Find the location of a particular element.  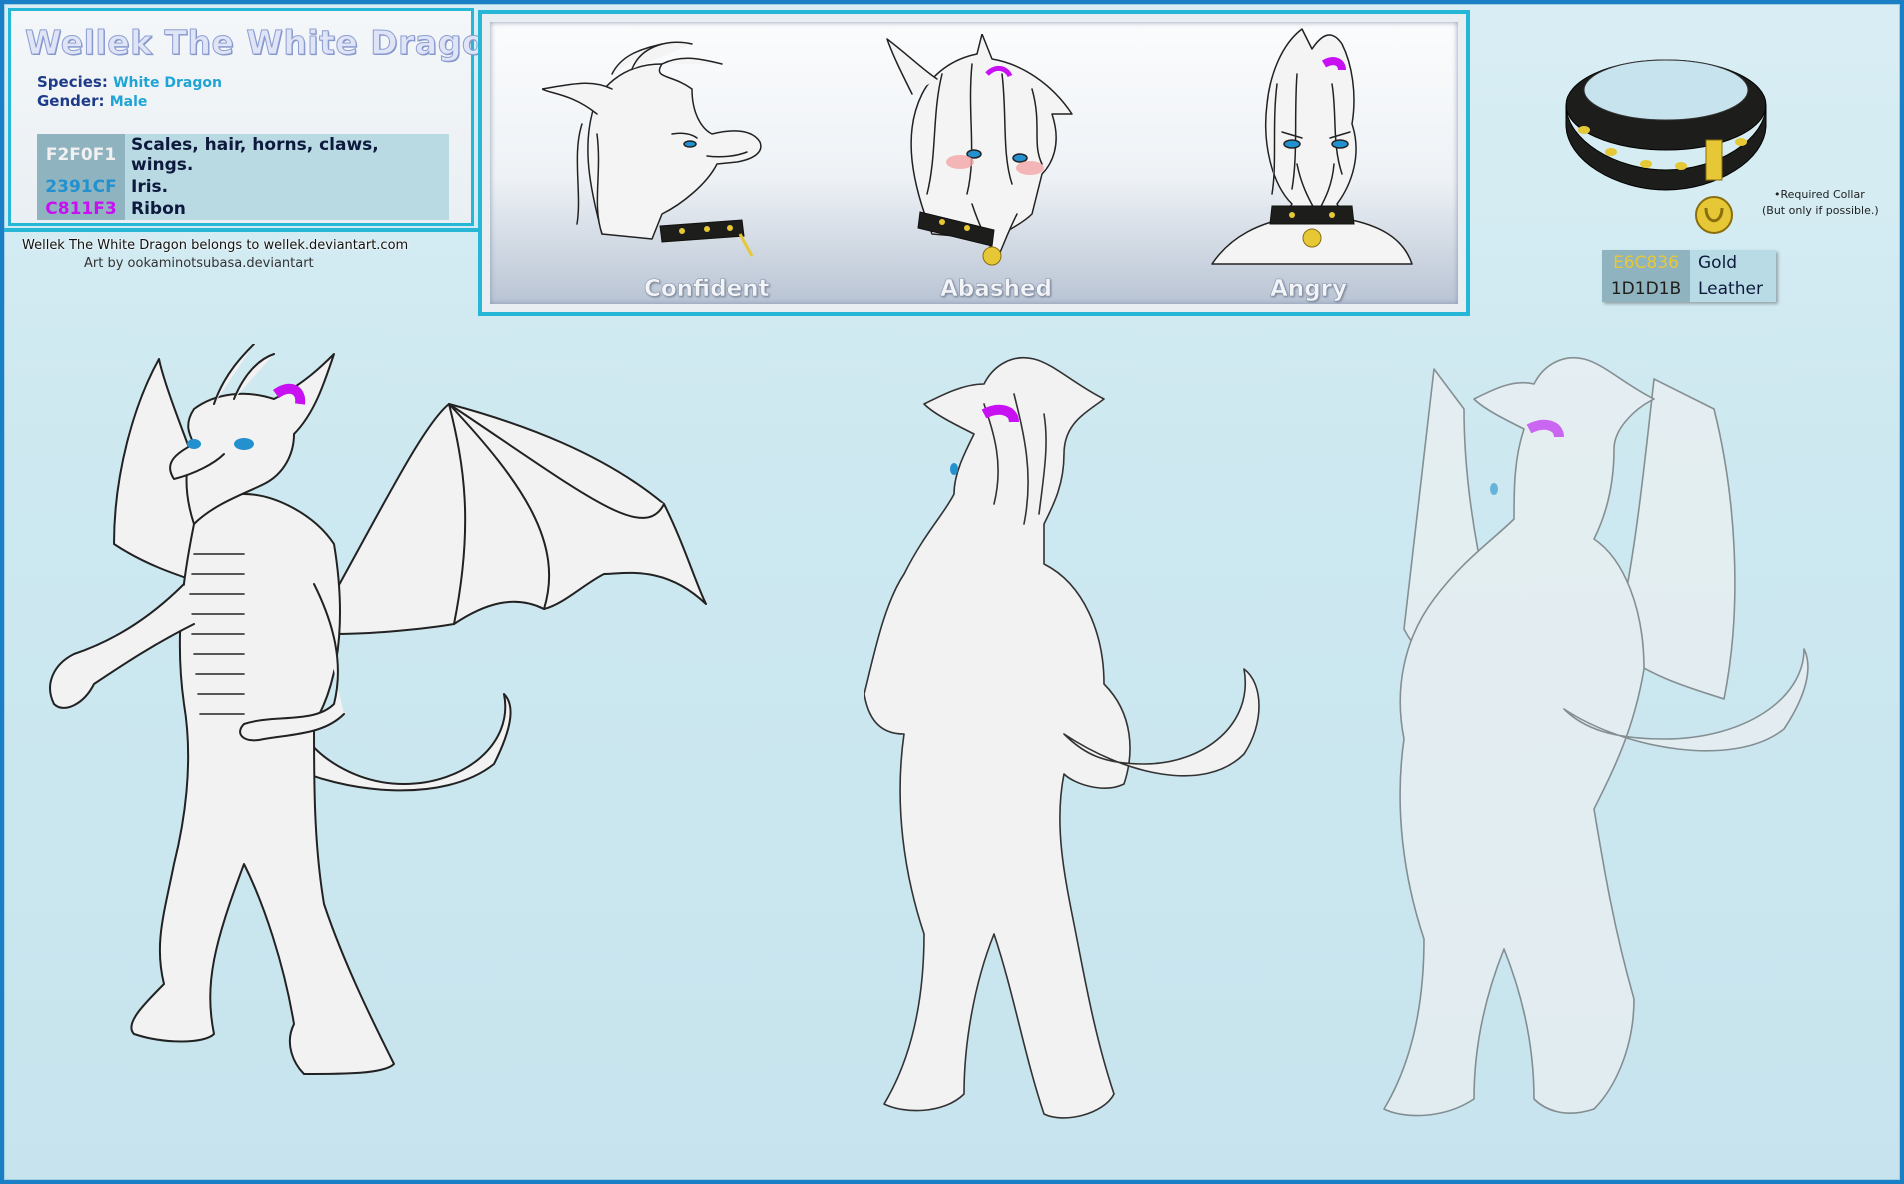

palette-row: C811F3 Ribon is located at coordinates (243, 209).